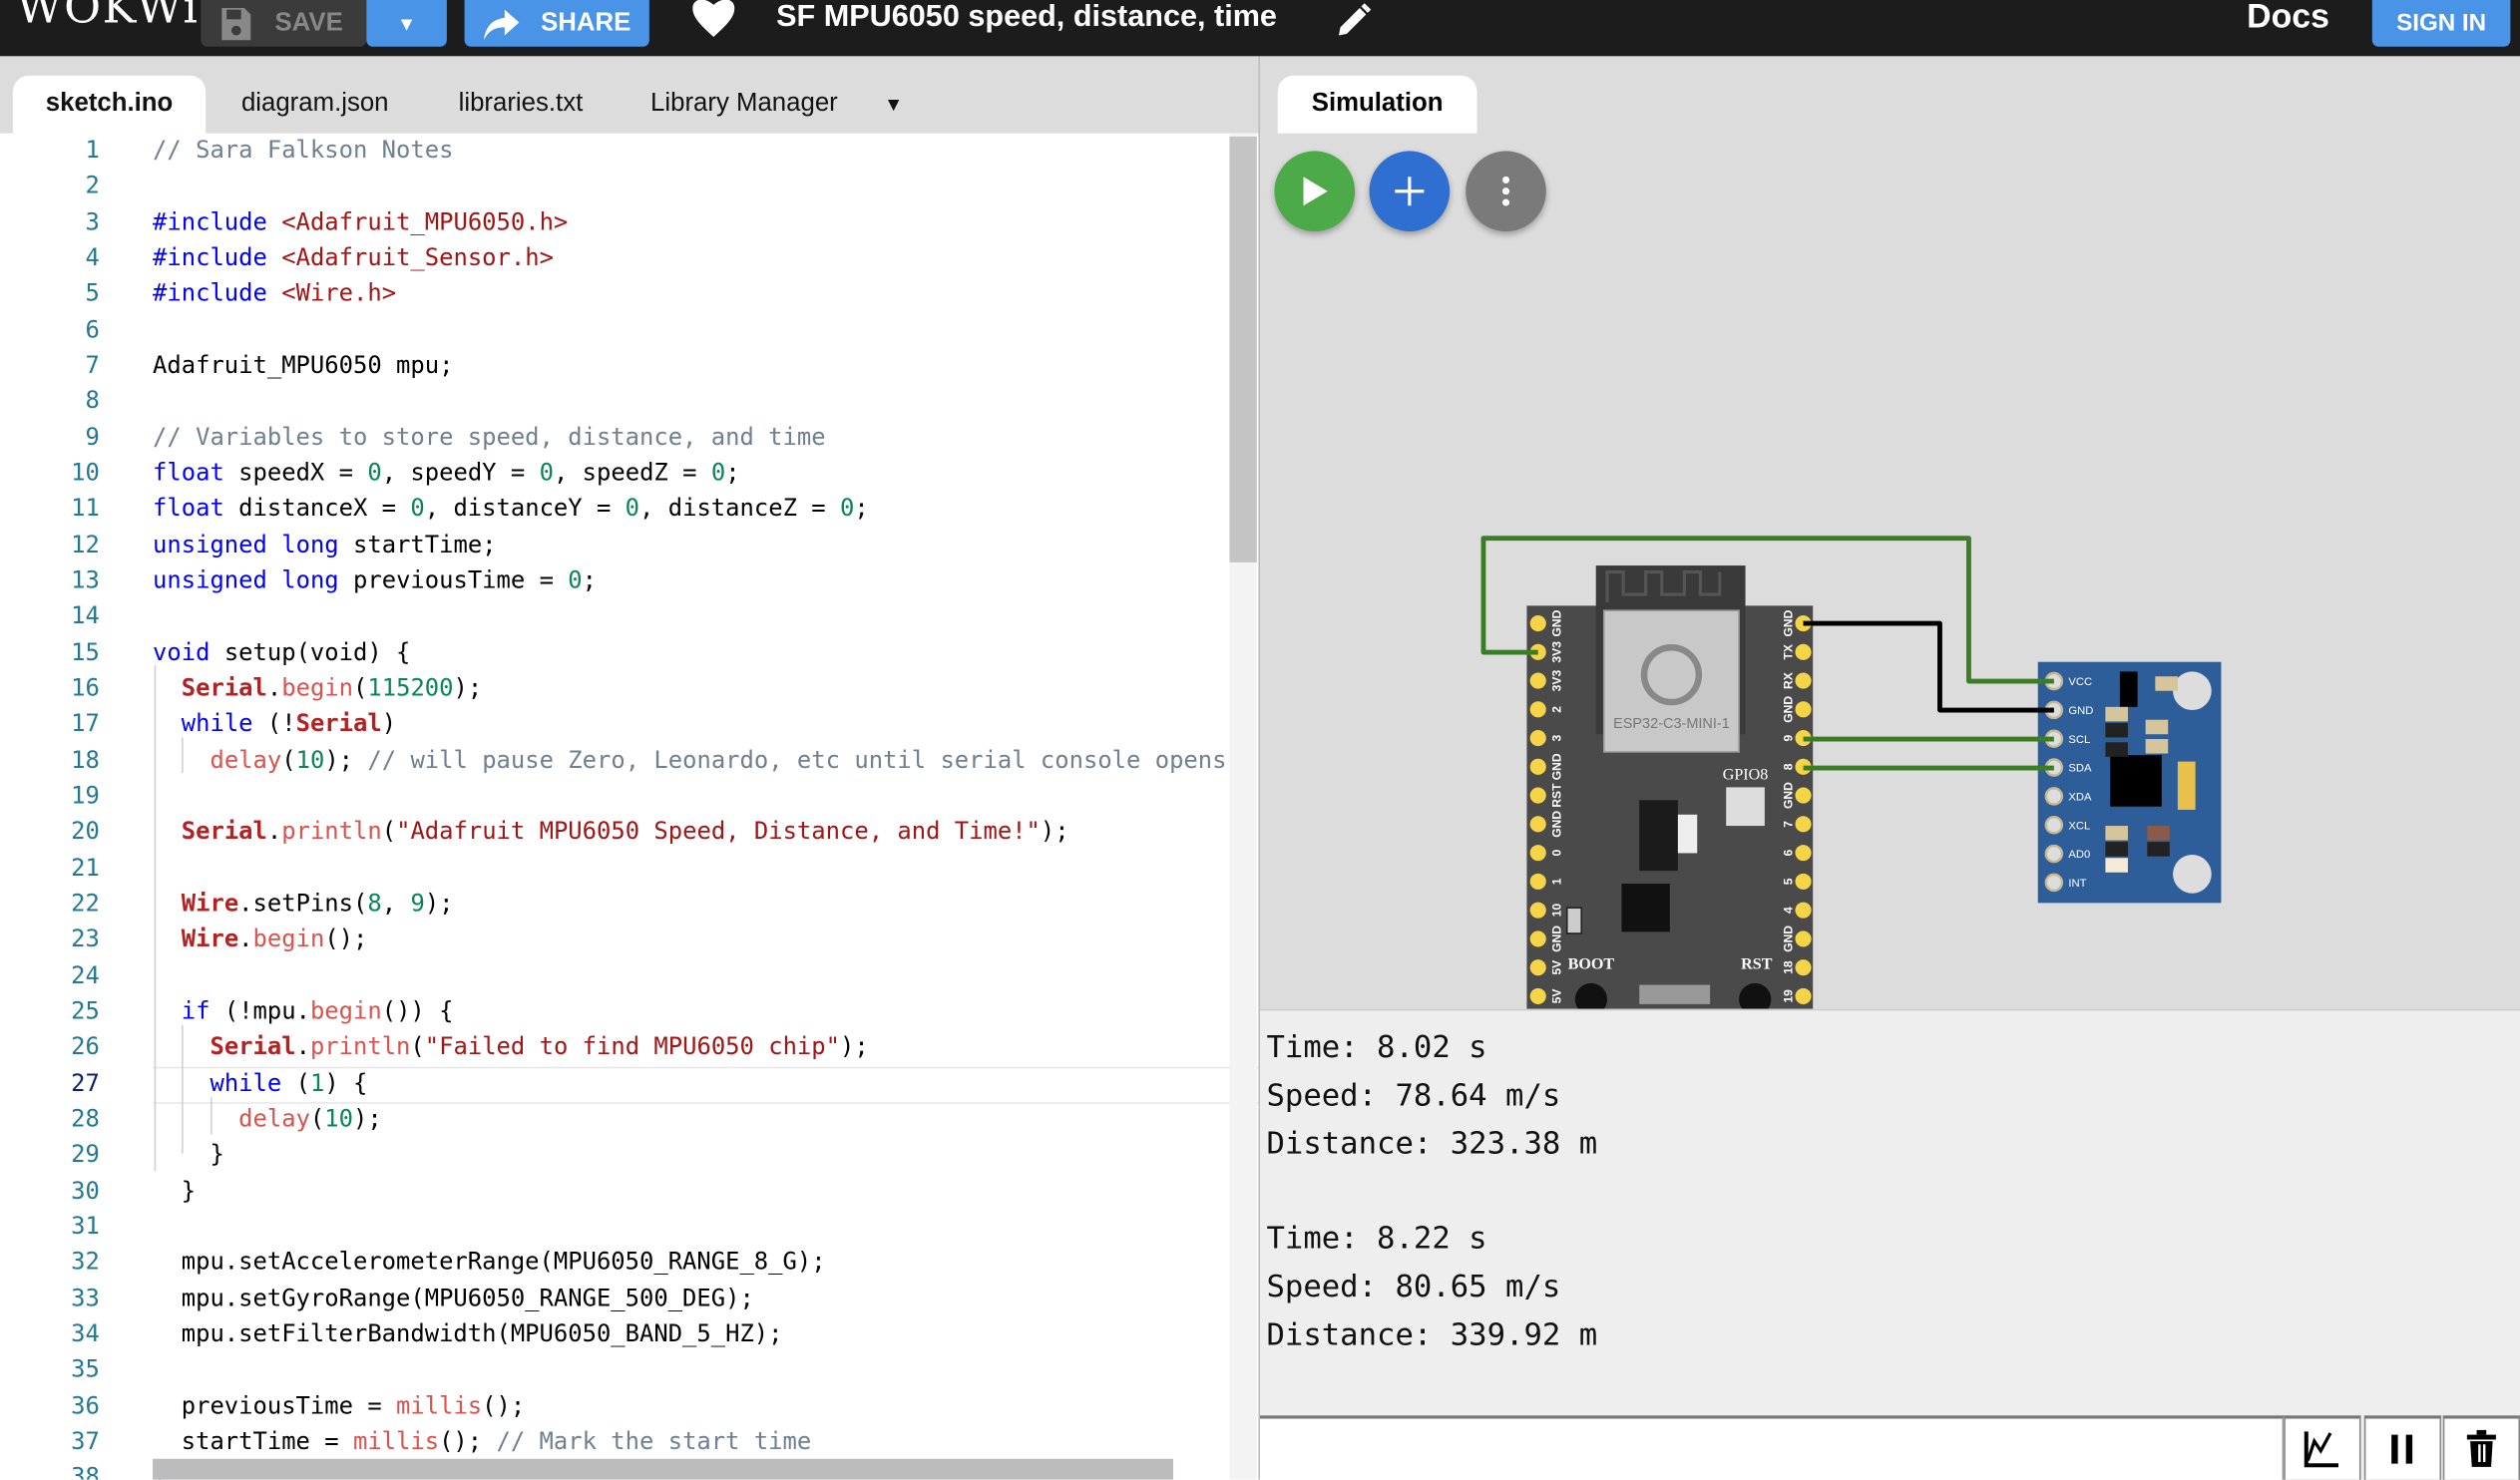 This screenshot has height=1480, width=2520. I want to click on plotter-button, so click(2322, 1447).